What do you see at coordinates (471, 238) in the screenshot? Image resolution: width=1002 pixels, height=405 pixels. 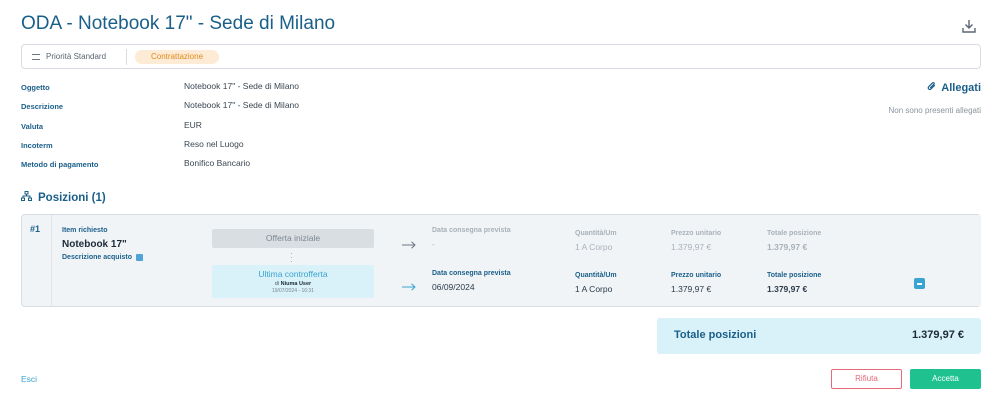 I see `initial-delivery-date: Data consegna prevista -` at bounding box center [471, 238].